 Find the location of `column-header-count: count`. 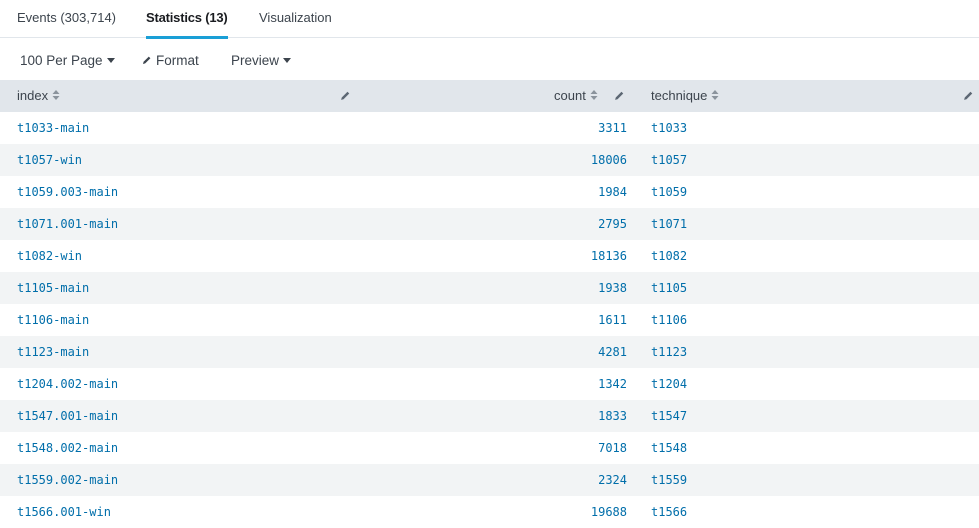

column-header-count: count is located at coordinates (576, 96).